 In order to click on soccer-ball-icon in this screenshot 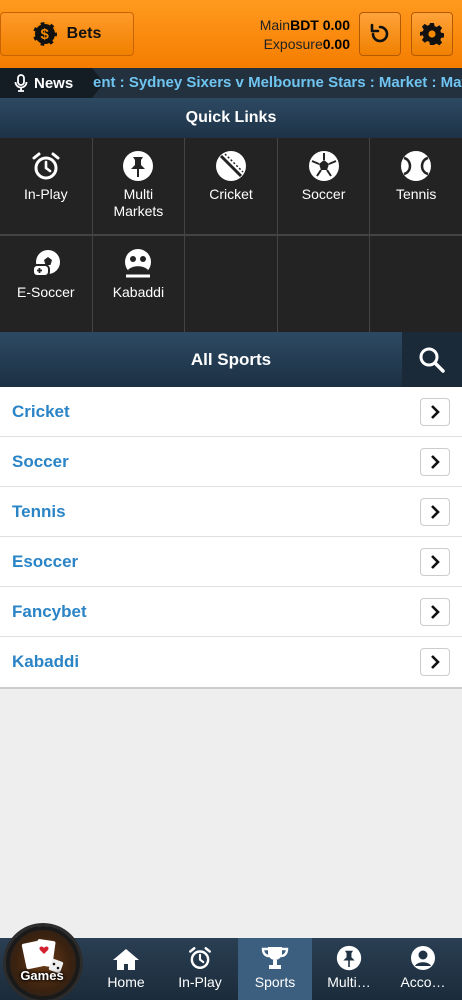, I will do `click(323, 166)`.